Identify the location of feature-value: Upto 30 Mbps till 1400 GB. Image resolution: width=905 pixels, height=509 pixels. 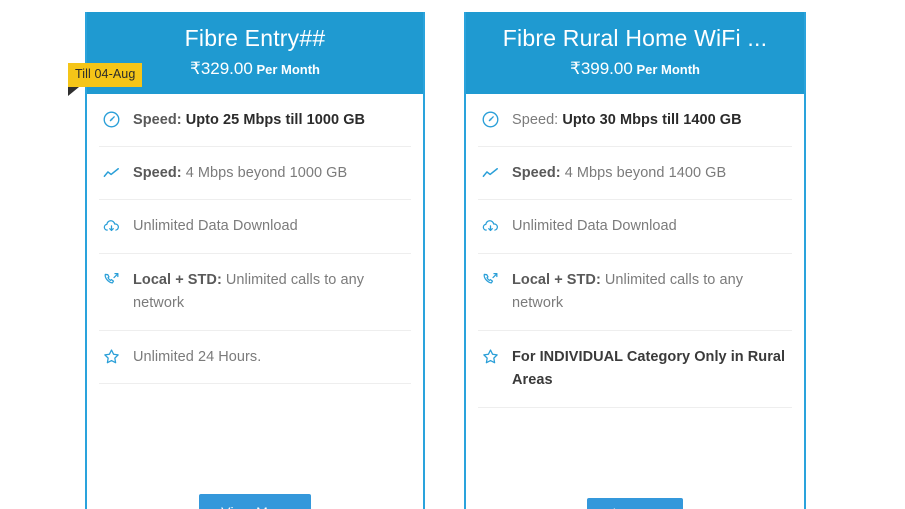
(650, 119).